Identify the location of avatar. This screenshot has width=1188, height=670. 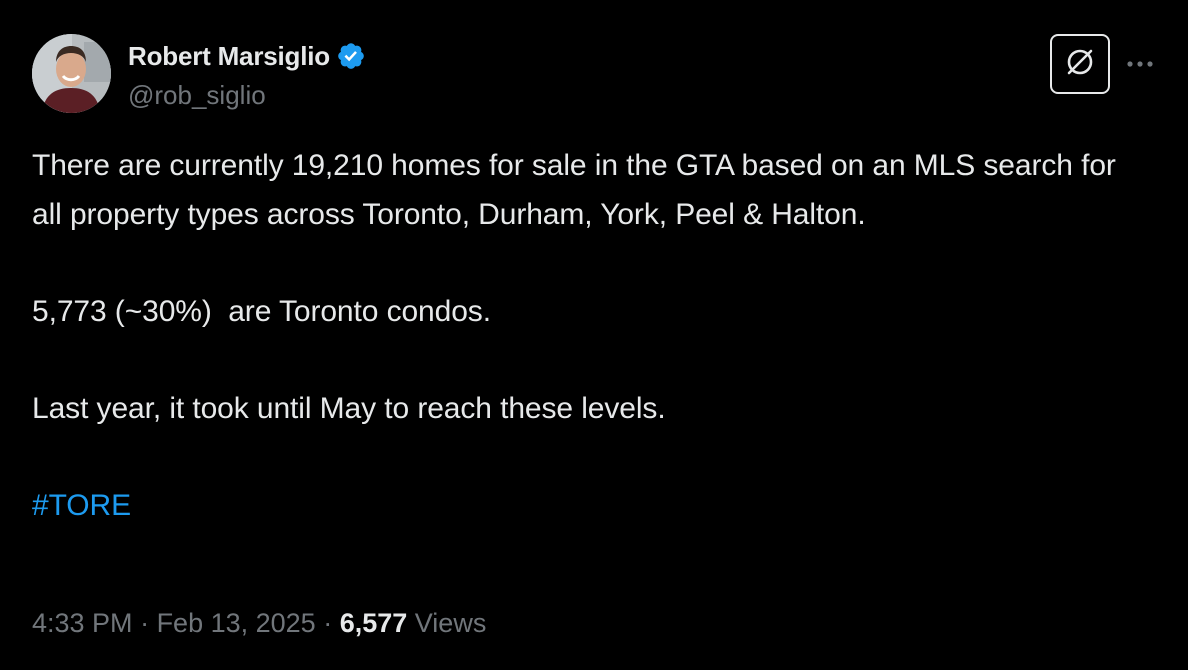
(71, 73).